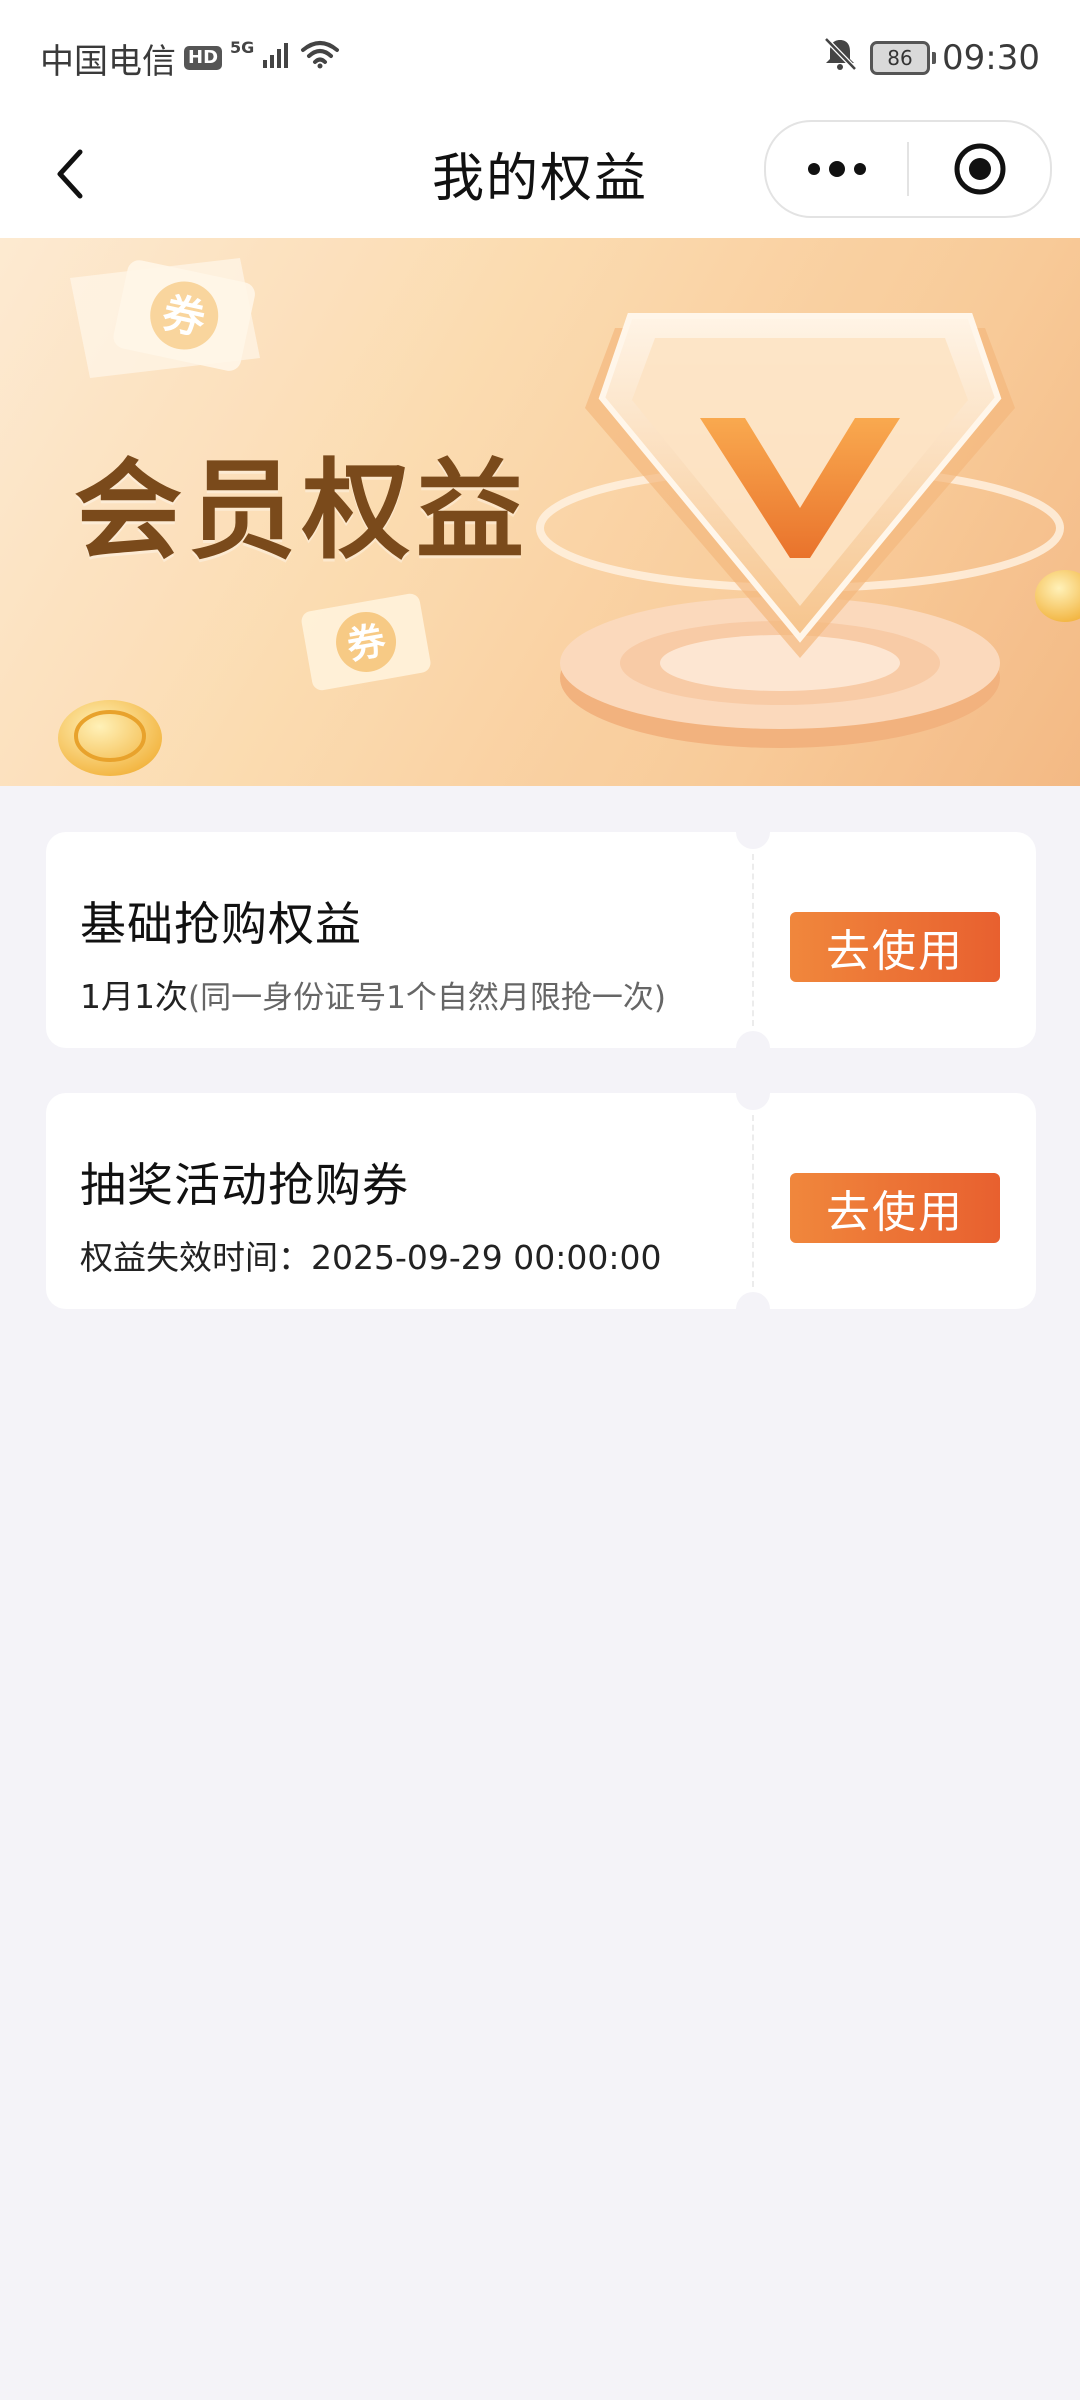  I want to click on clock: 09:30, so click(991, 58).